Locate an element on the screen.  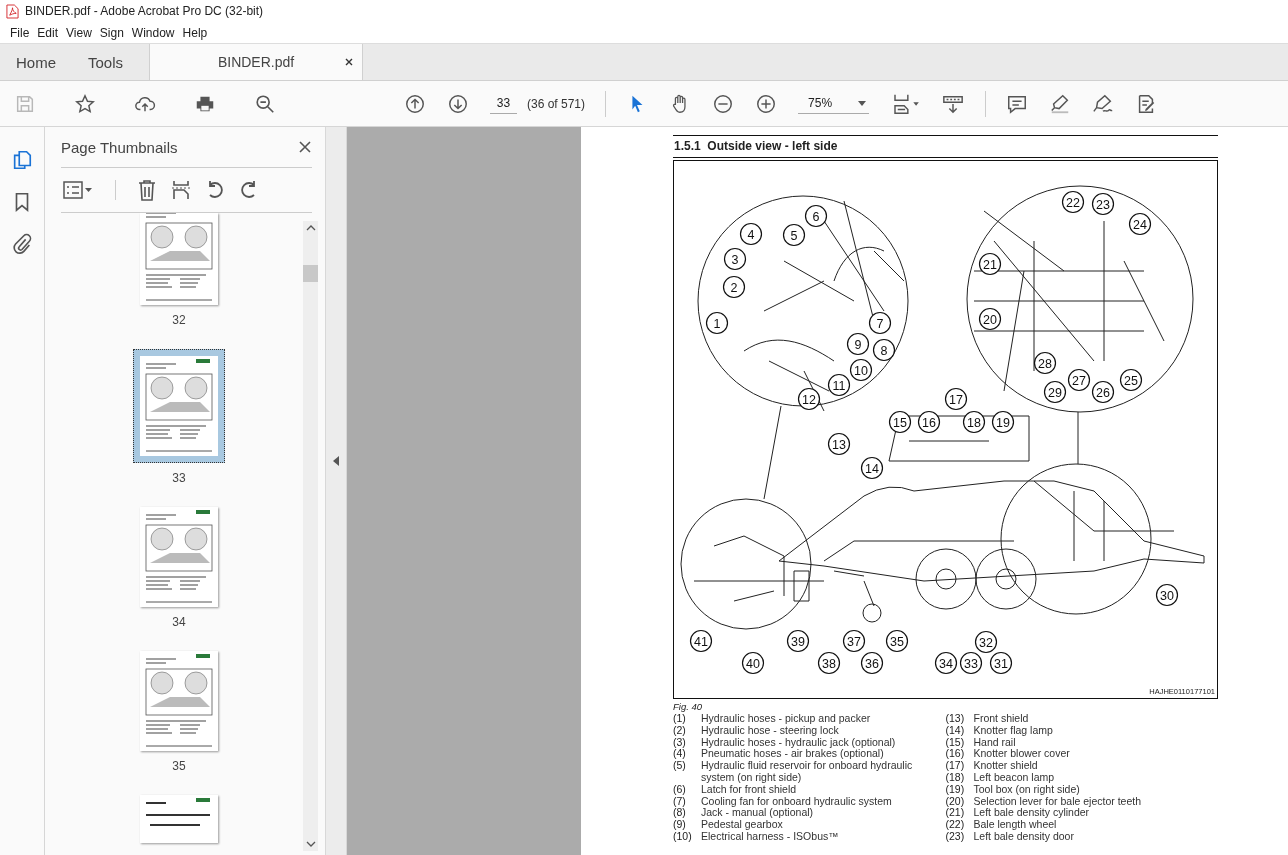
callout-marker: 11 is located at coordinates (839, 385).